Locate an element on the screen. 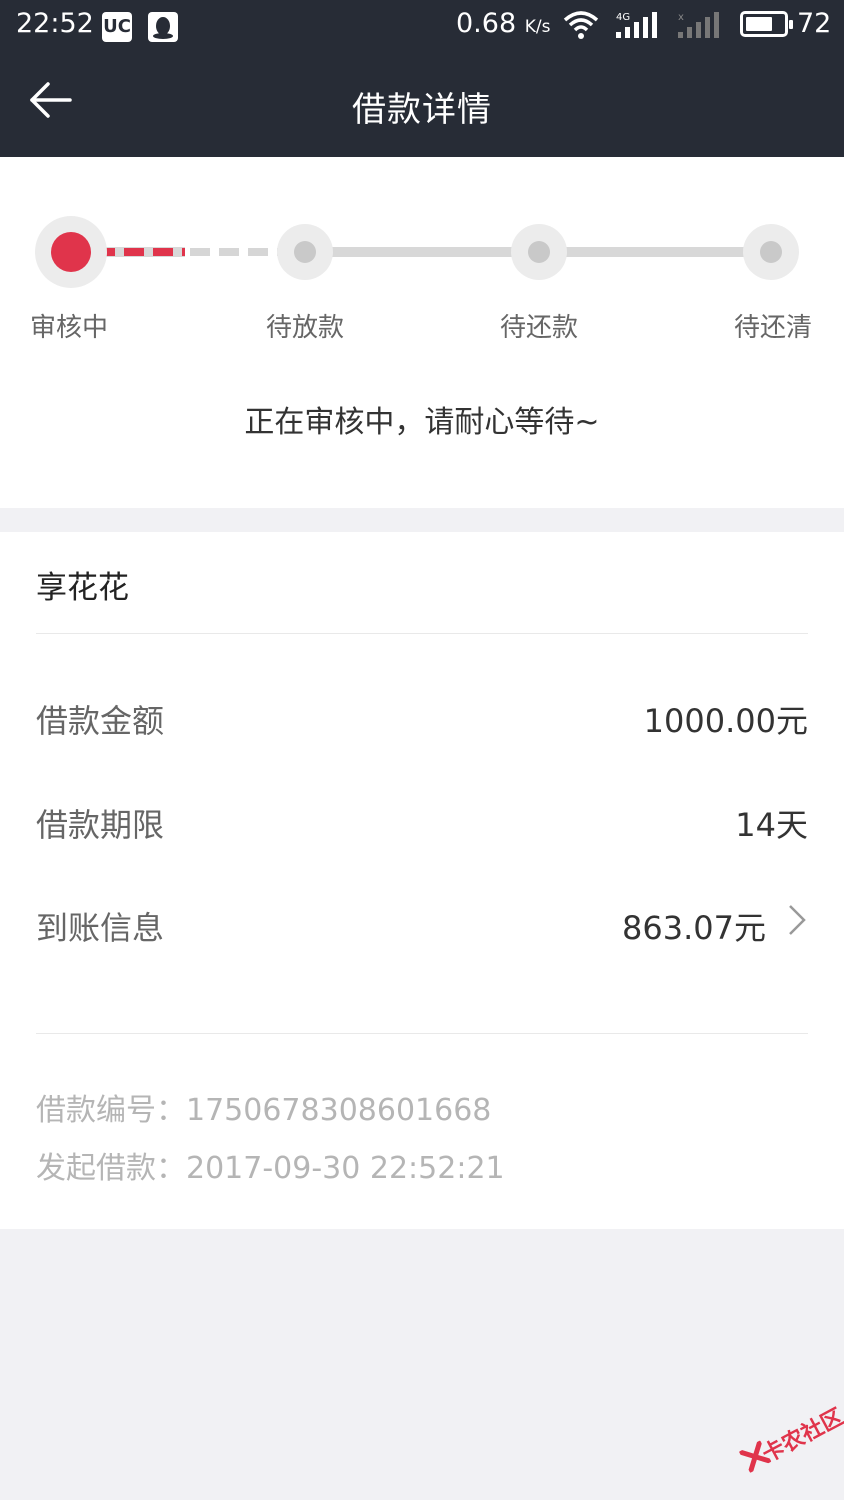  qq-icon is located at coordinates (163, 27).